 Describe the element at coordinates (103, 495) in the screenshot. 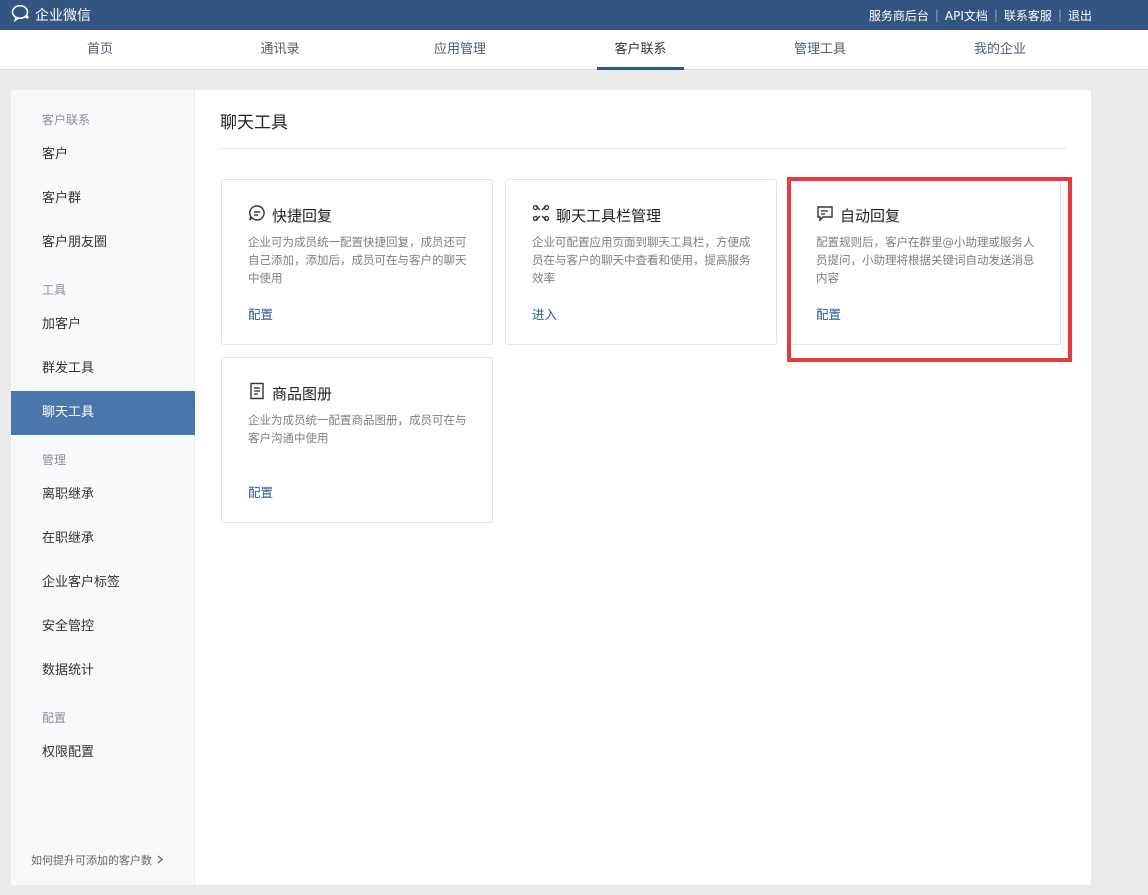

I see `sidebar-item-resign-inherit: 离职继承` at that location.